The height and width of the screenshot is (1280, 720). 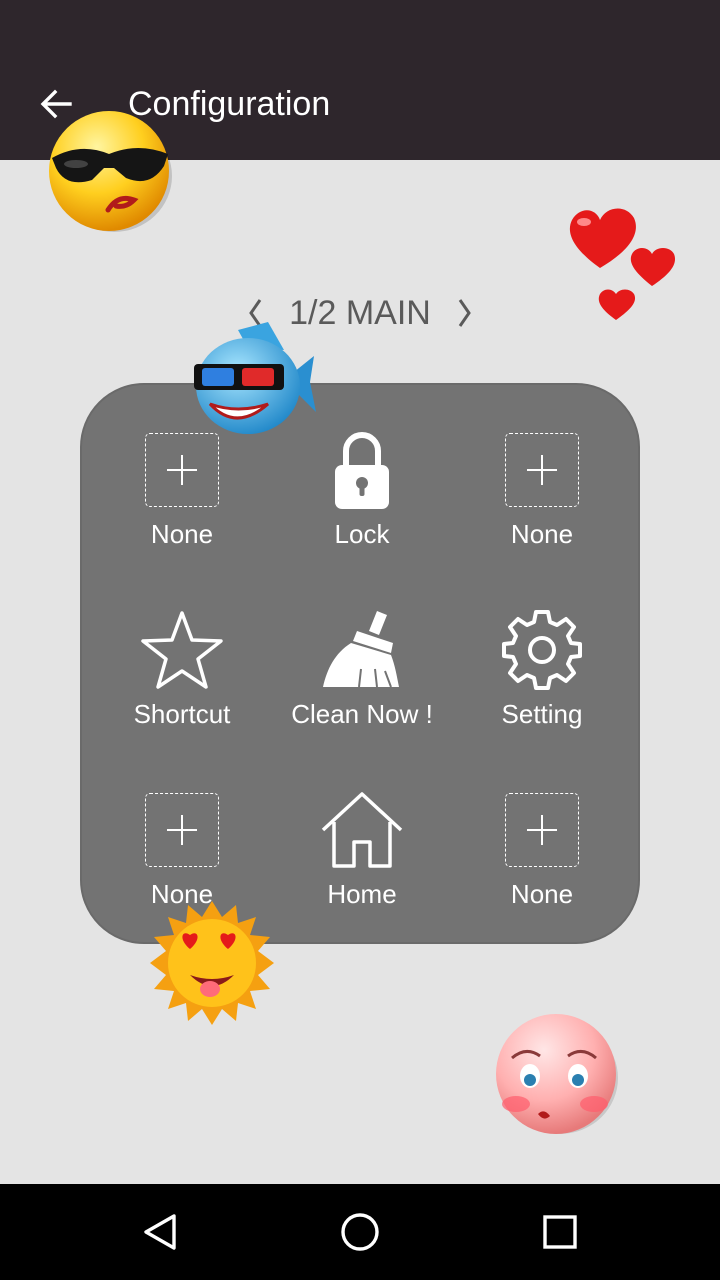 What do you see at coordinates (557, 1074) in the screenshot?
I see `blushing-emoji` at bounding box center [557, 1074].